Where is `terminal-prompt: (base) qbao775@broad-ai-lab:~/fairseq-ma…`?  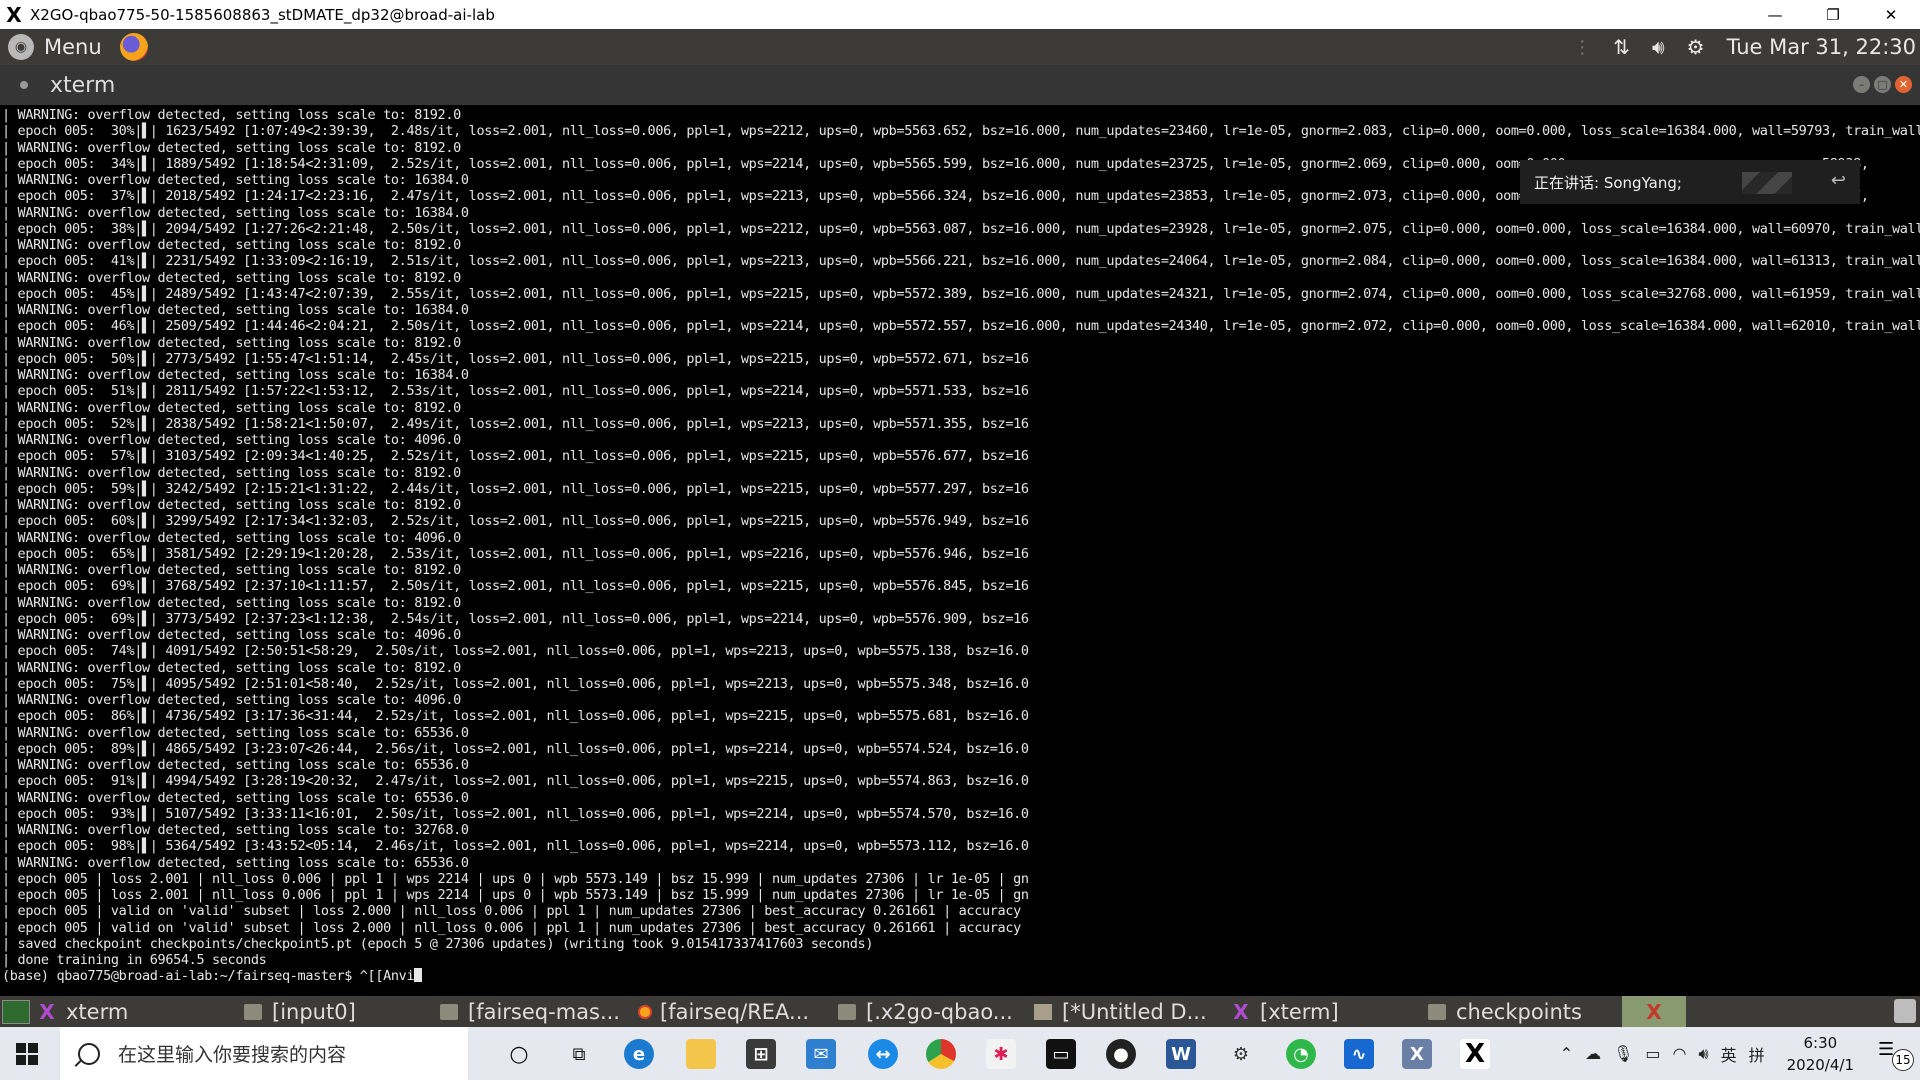
terminal-prompt: (base) qbao775@broad-ai-lab:~/fairseq-ma… is located at coordinates (960, 976).